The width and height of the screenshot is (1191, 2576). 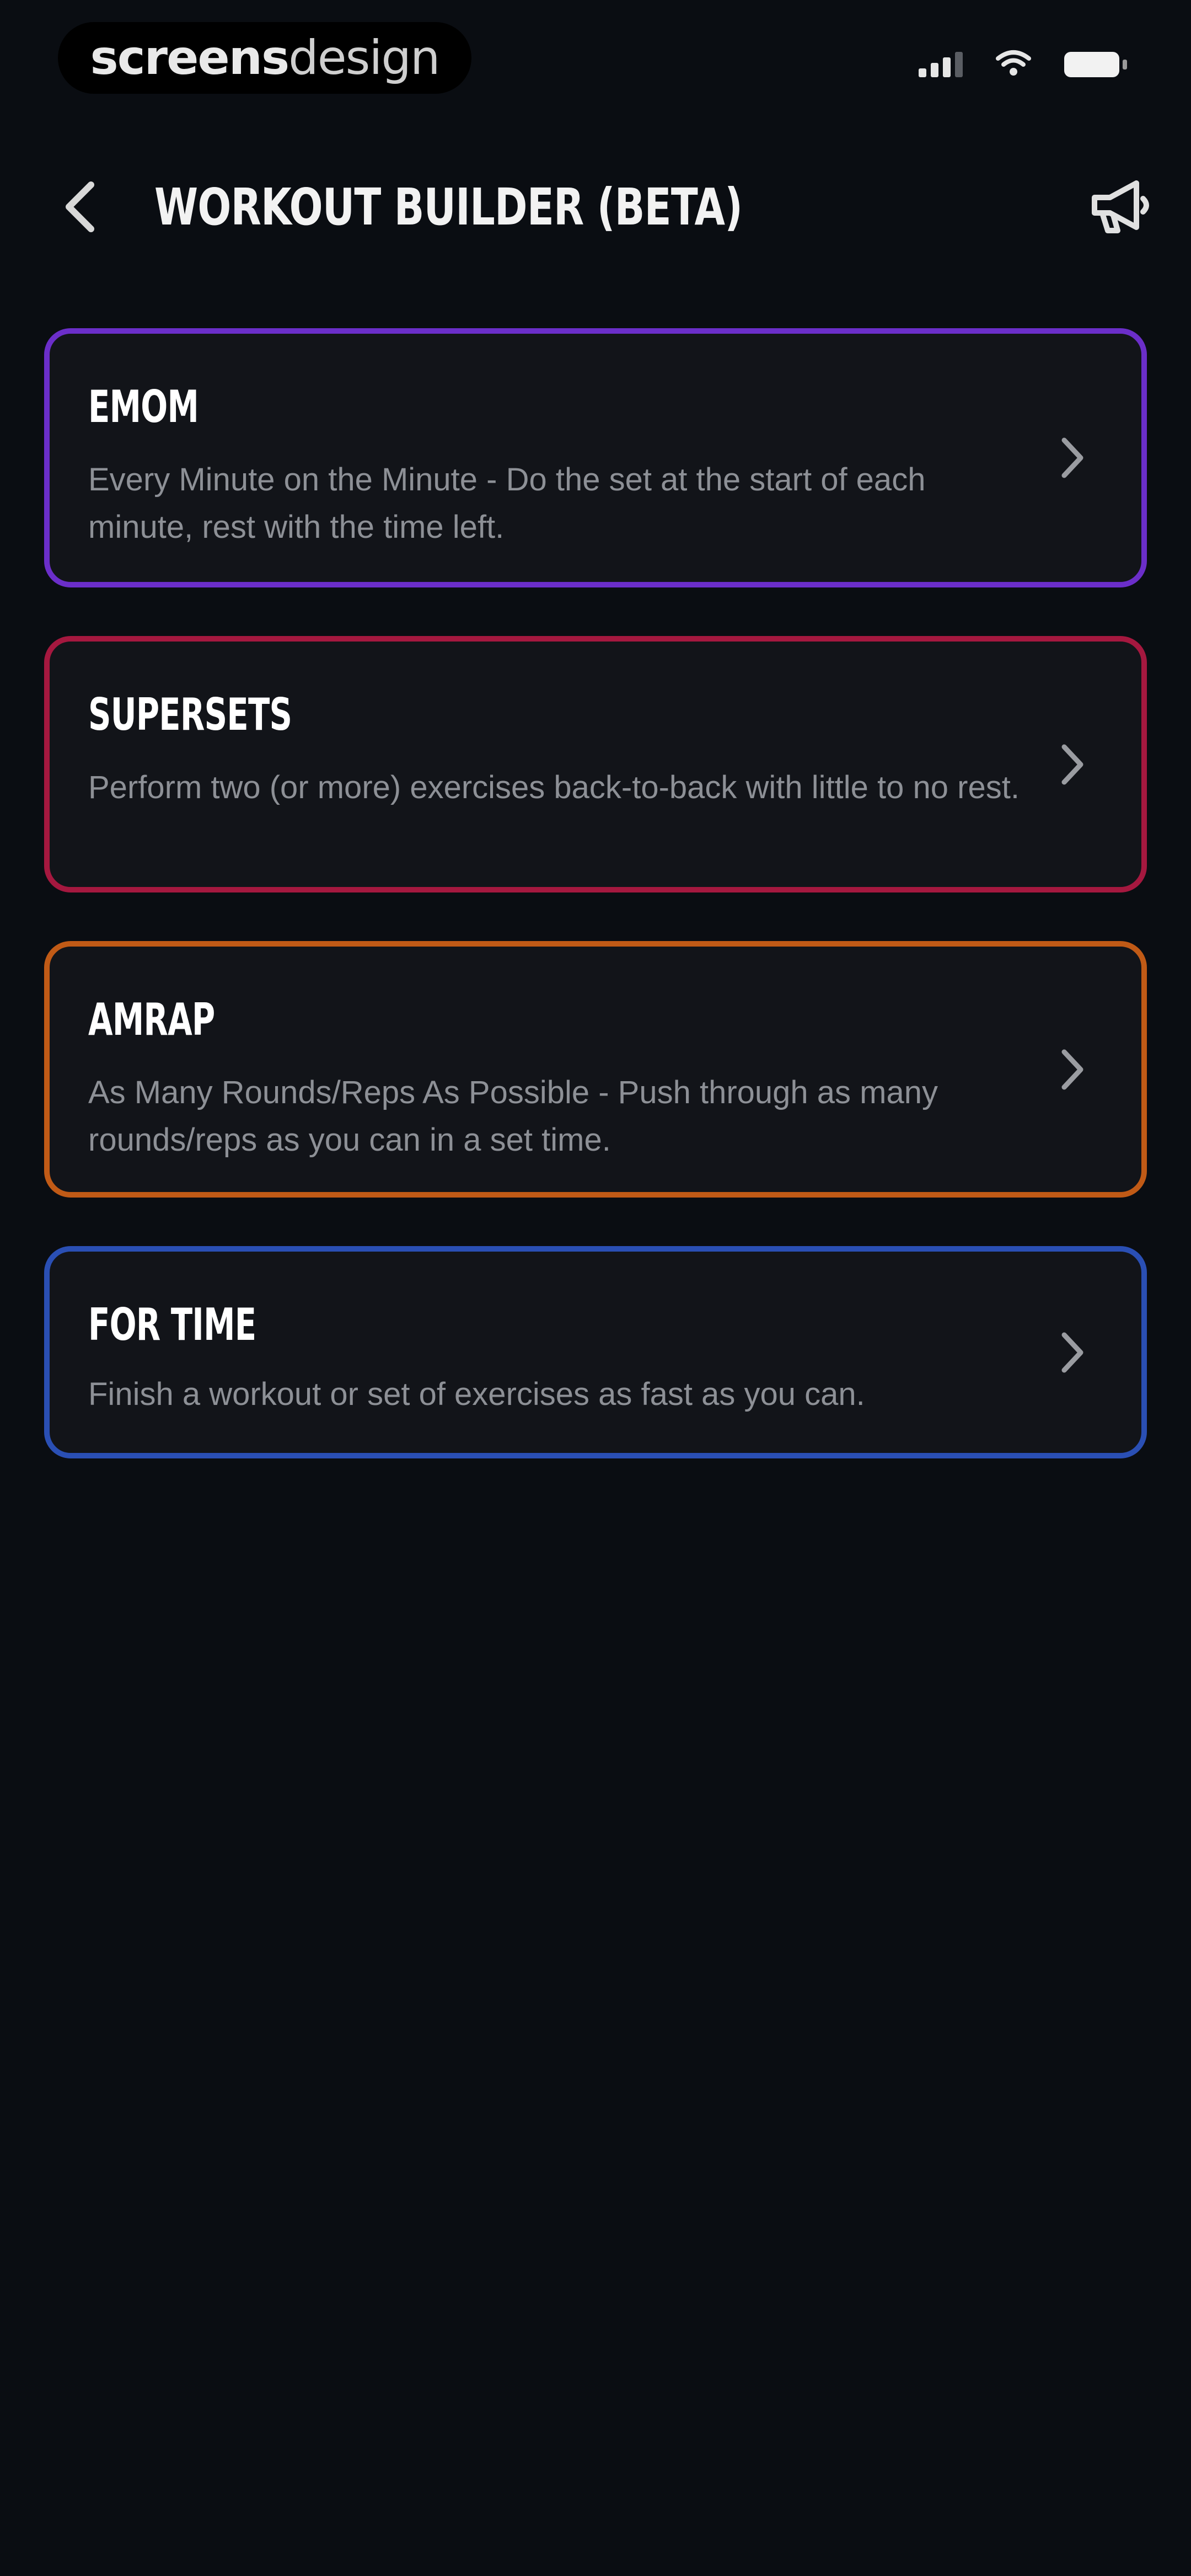 What do you see at coordinates (172, 1324) in the screenshot?
I see `card-title: FOR TIME` at bounding box center [172, 1324].